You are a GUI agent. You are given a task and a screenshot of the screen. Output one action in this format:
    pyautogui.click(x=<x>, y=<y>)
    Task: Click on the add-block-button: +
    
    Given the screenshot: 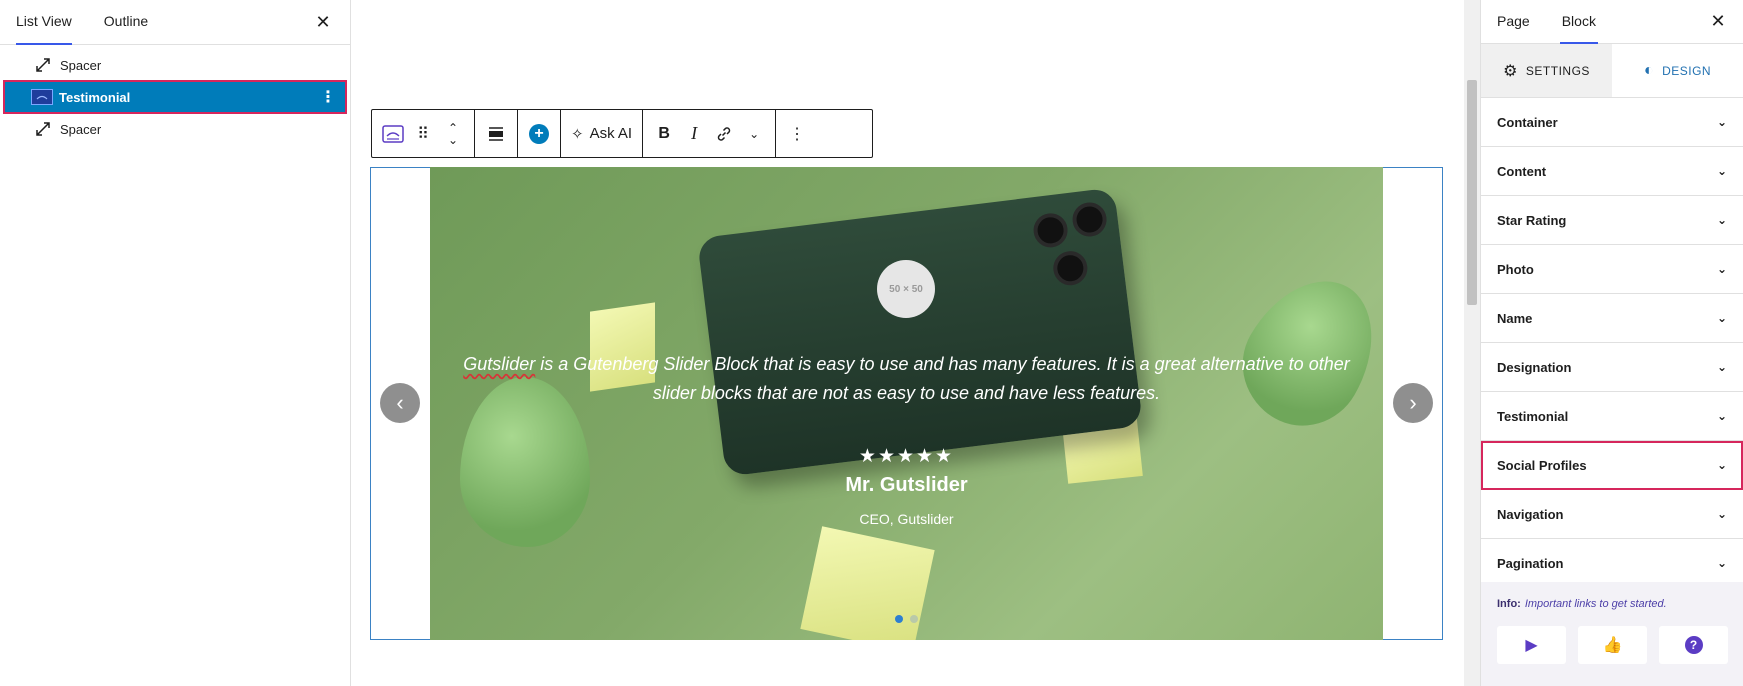 What is the action you would take?
    pyautogui.click(x=539, y=134)
    